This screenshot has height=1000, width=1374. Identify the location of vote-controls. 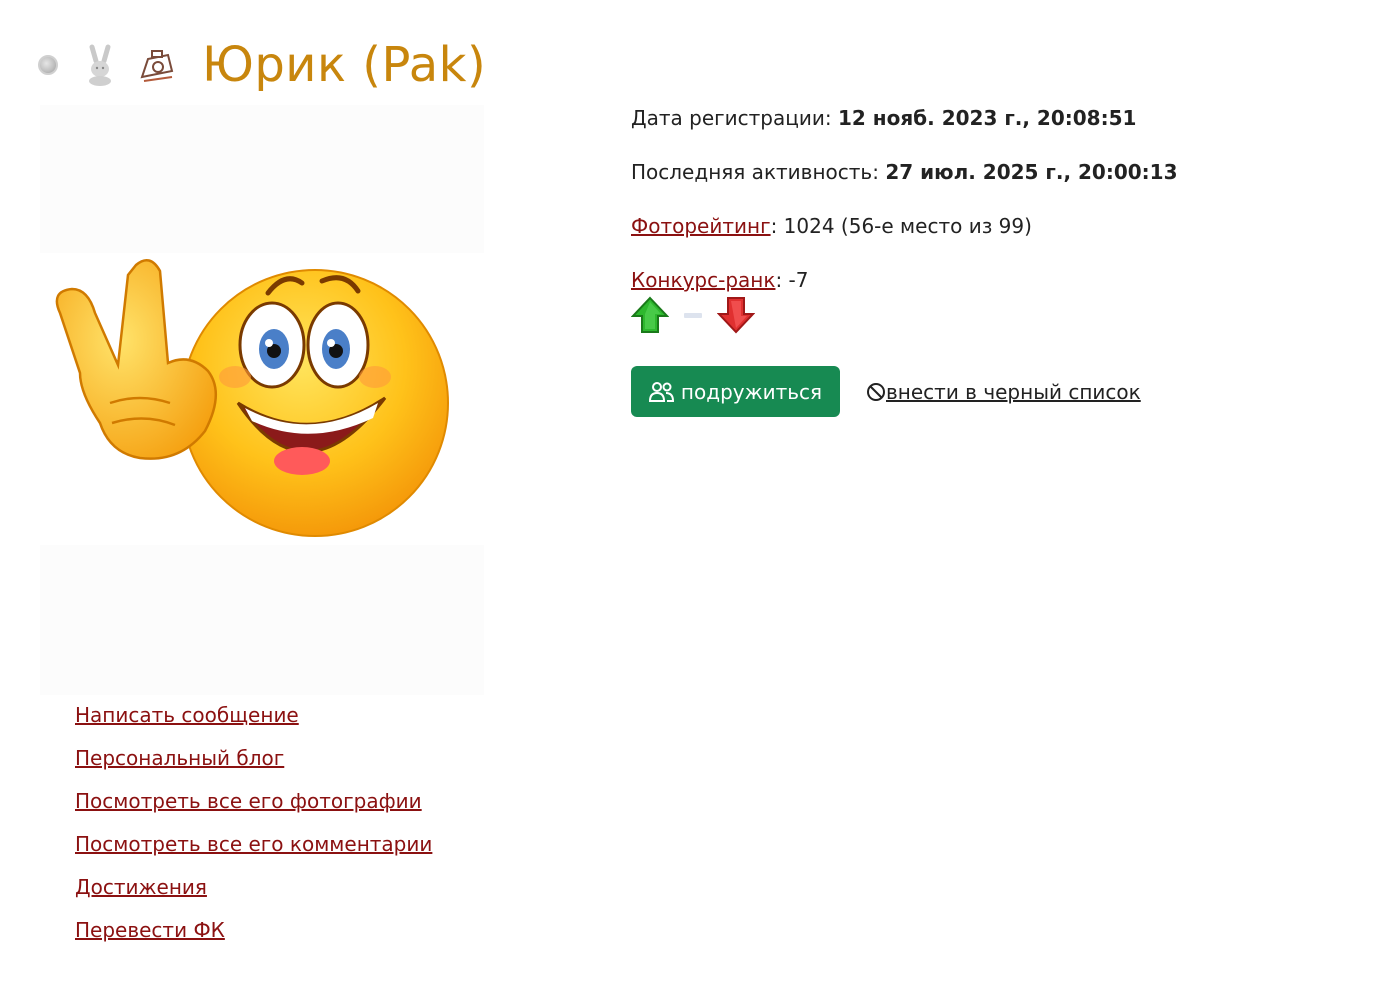
(693, 315).